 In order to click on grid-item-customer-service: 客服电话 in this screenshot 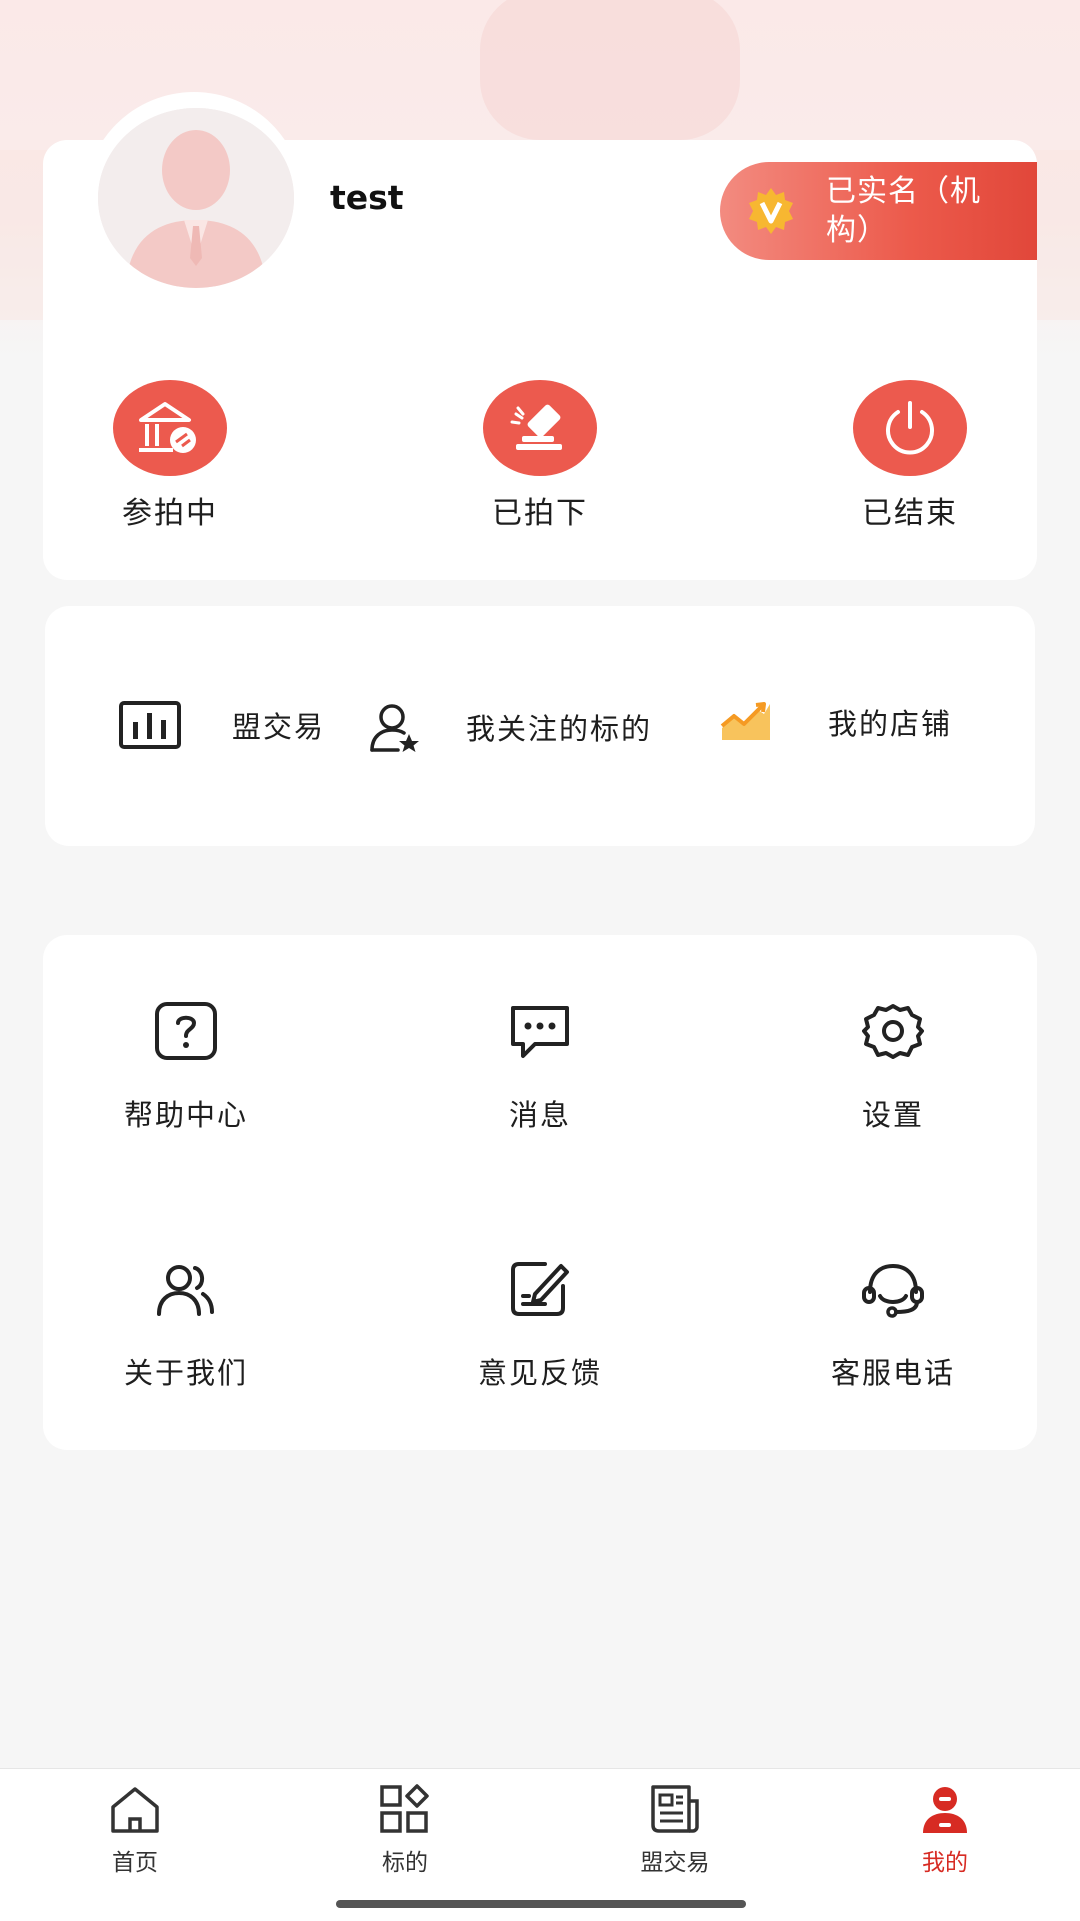, I will do `click(893, 1325)`.